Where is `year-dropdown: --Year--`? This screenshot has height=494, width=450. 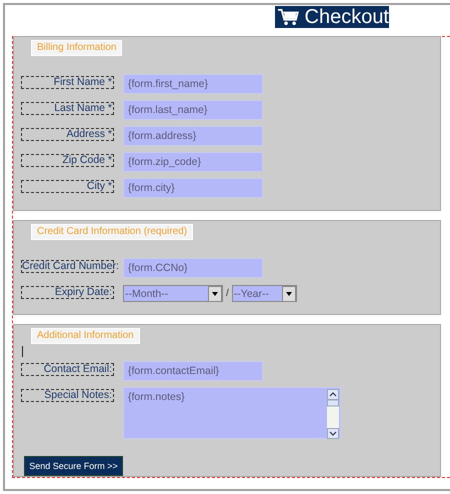 year-dropdown: --Year-- is located at coordinates (264, 293).